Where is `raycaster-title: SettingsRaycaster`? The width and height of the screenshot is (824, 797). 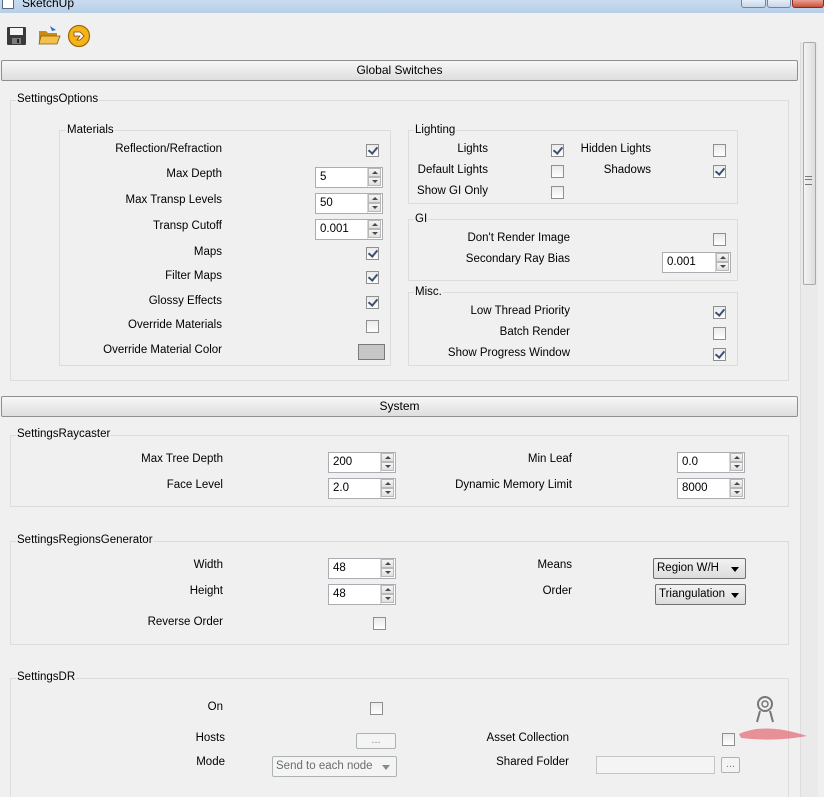
raycaster-title: SettingsRaycaster is located at coordinates (64, 434).